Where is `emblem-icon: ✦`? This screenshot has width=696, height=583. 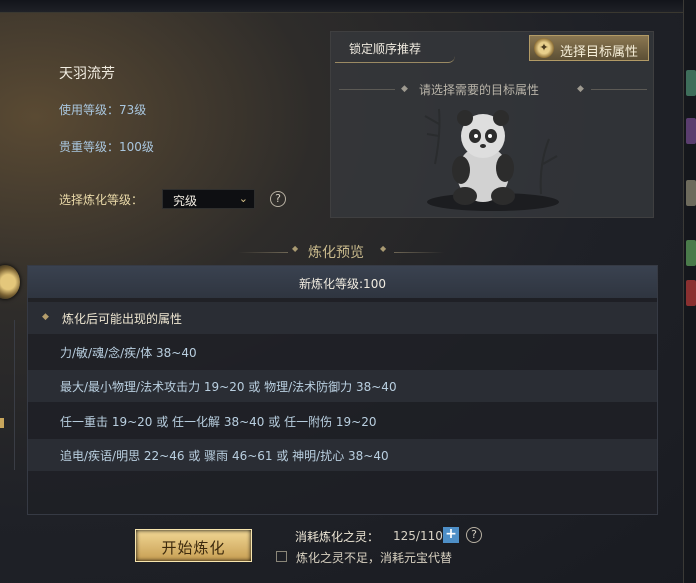
emblem-icon: ✦ is located at coordinates (544, 48).